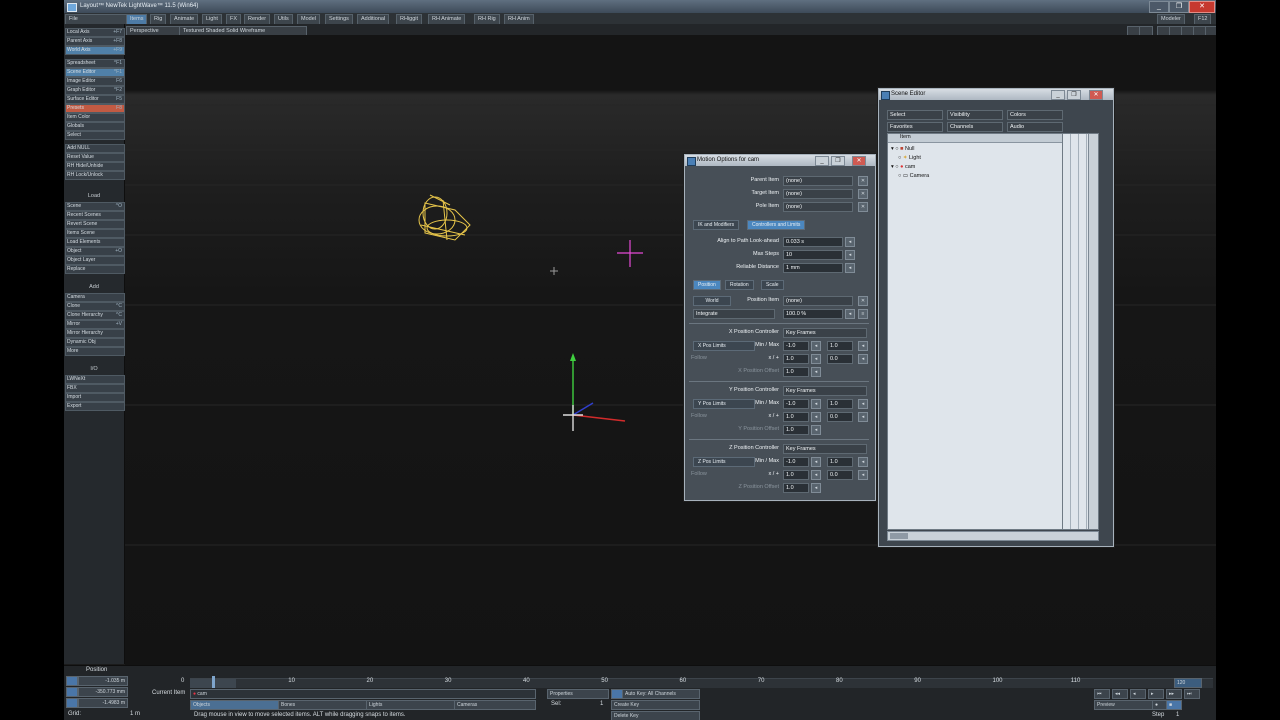 The width and height of the screenshot is (1280, 720). Describe the element at coordinates (818, 194) in the screenshot. I see `target-item-dropdown: (none)` at that location.